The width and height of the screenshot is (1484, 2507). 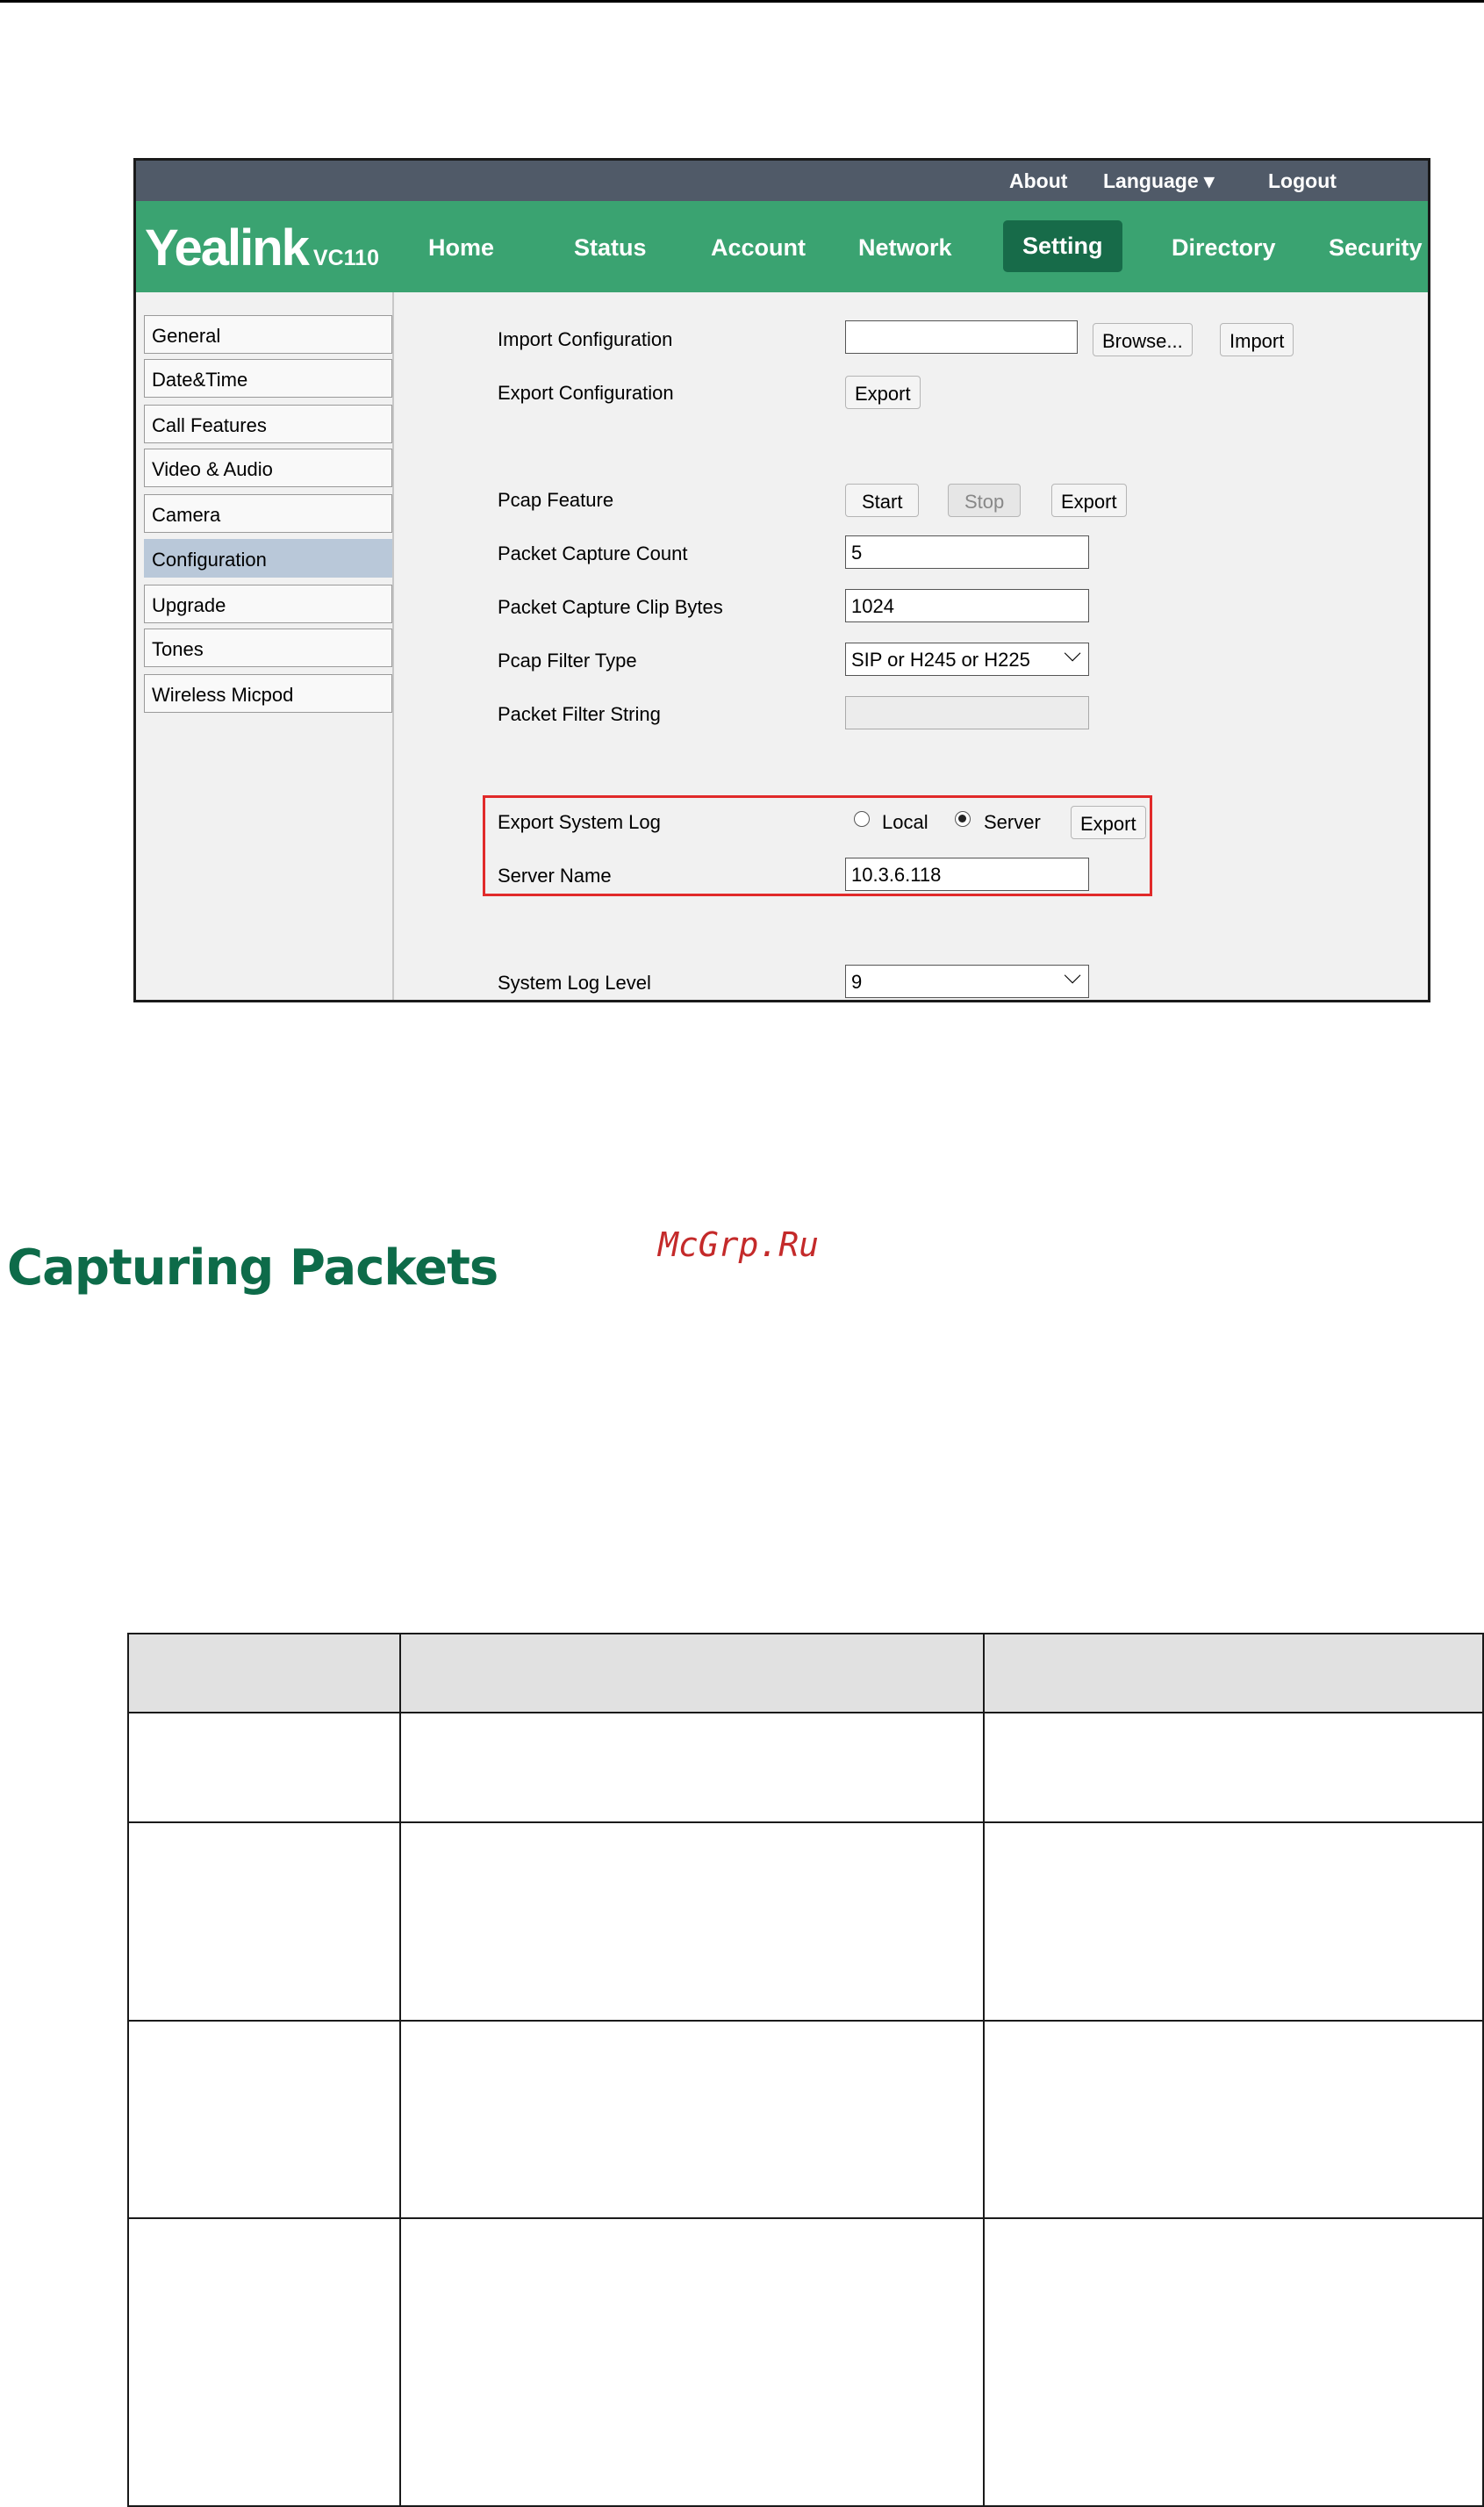 I want to click on pcap-feature-label: Pcap Feature, so click(x=556, y=500).